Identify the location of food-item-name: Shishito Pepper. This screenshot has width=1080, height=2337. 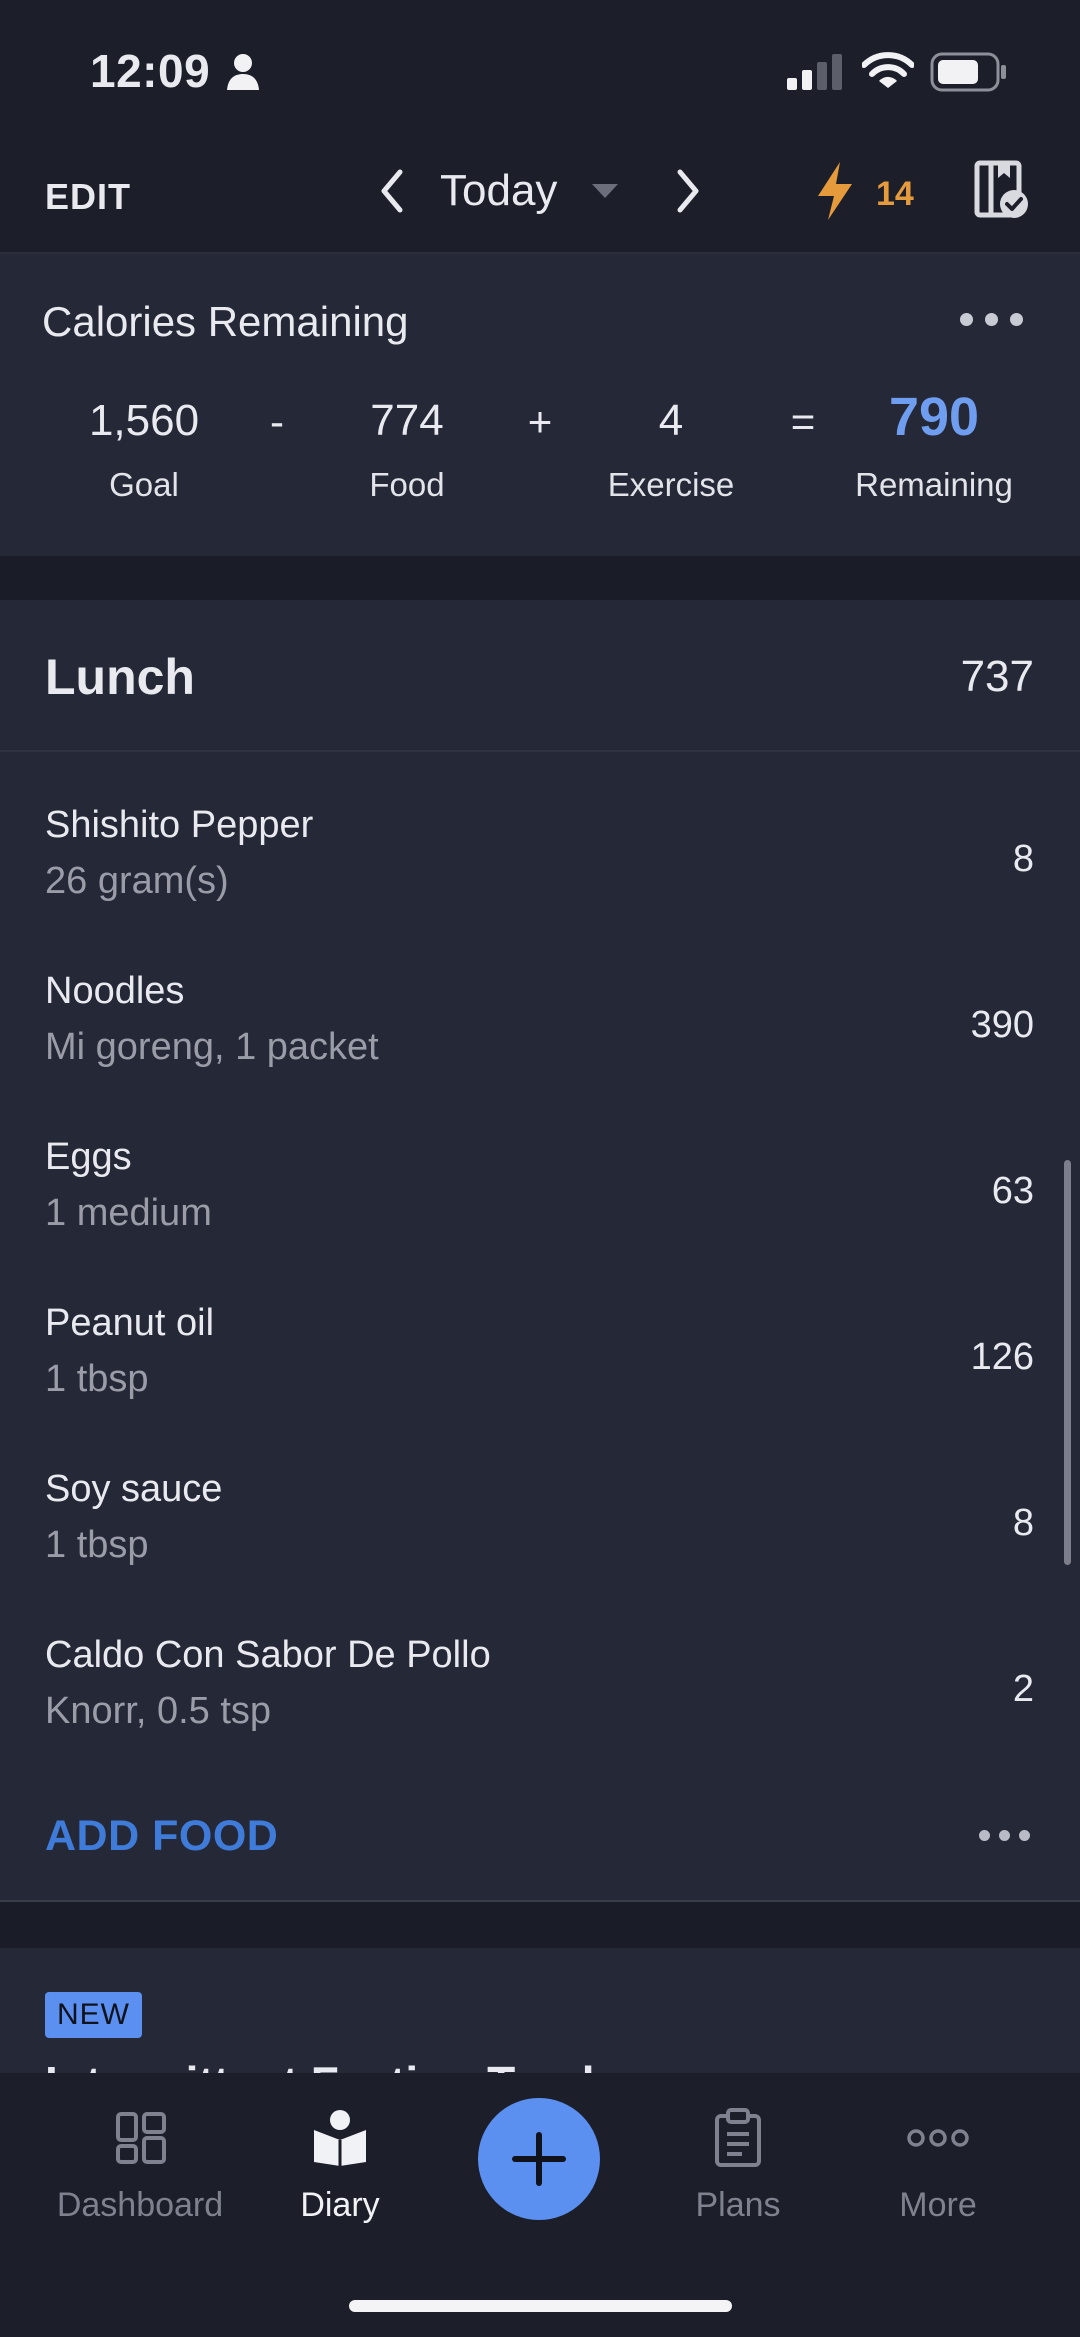
(179, 825).